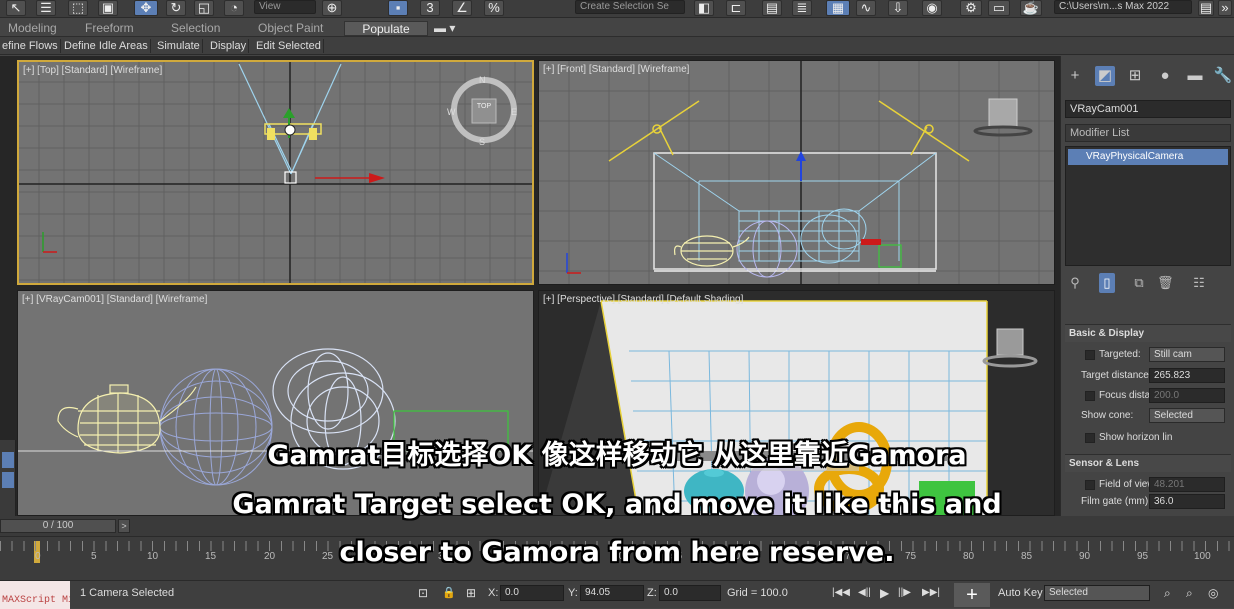 This screenshot has width=1234, height=609. I want to click on viewcube-north: N, so click(482, 80).